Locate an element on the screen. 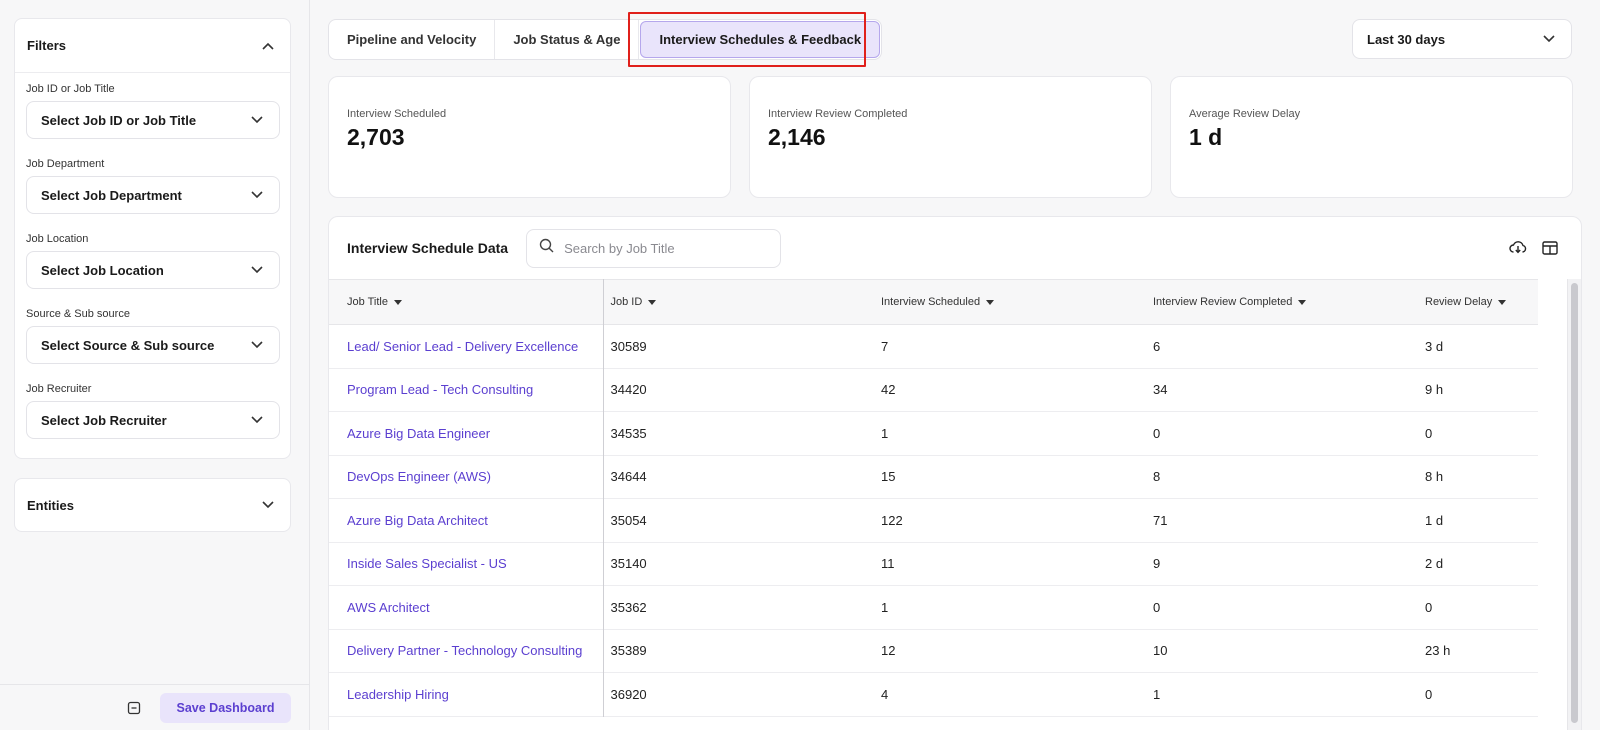 Image resolution: width=1600 pixels, height=730 pixels. collapse-icon is located at coordinates (134, 708).